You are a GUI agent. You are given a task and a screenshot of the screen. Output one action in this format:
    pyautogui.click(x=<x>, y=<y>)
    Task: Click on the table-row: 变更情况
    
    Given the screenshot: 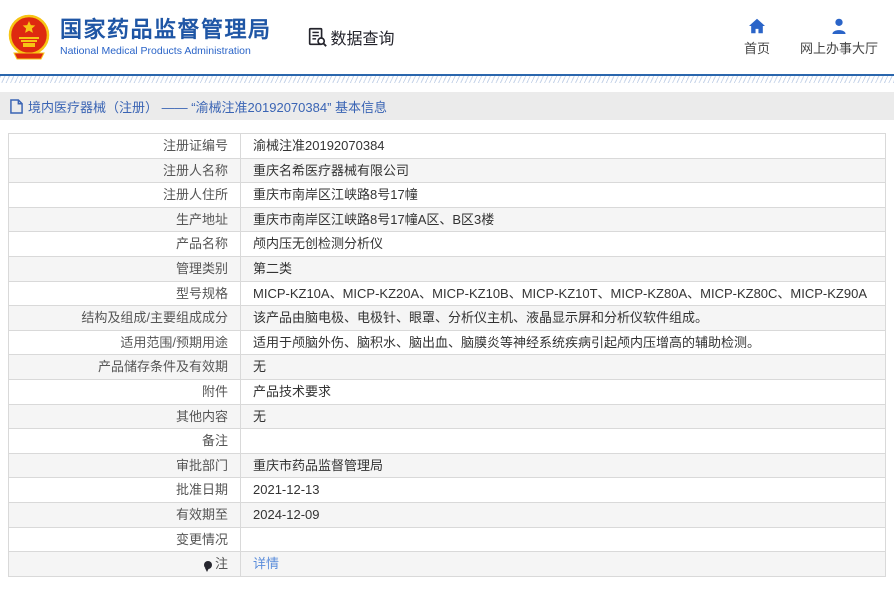 What is the action you would take?
    pyautogui.click(x=447, y=539)
    